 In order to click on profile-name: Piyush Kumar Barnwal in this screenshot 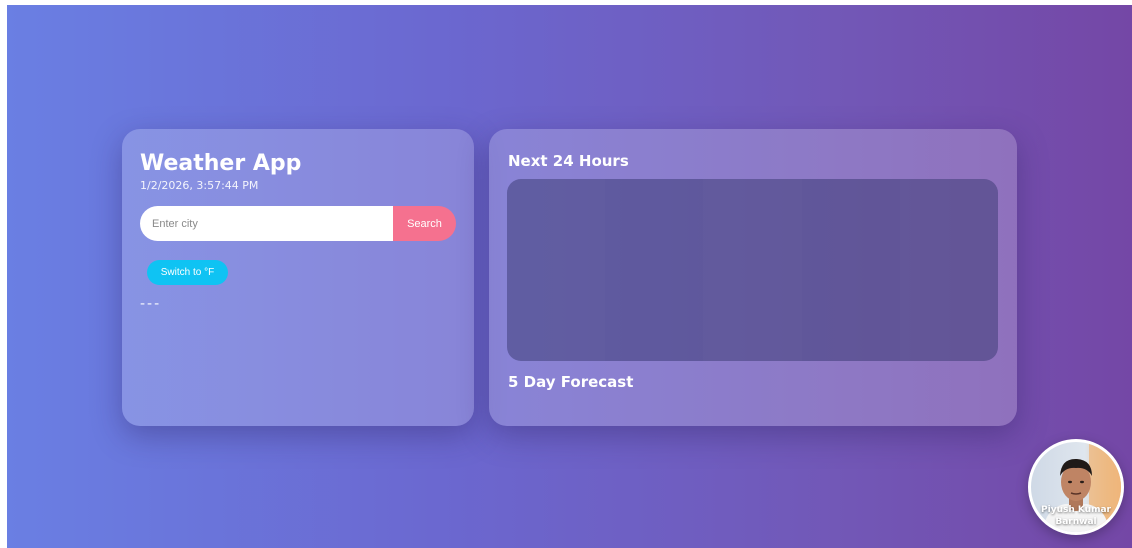, I will do `click(1076, 516)`.